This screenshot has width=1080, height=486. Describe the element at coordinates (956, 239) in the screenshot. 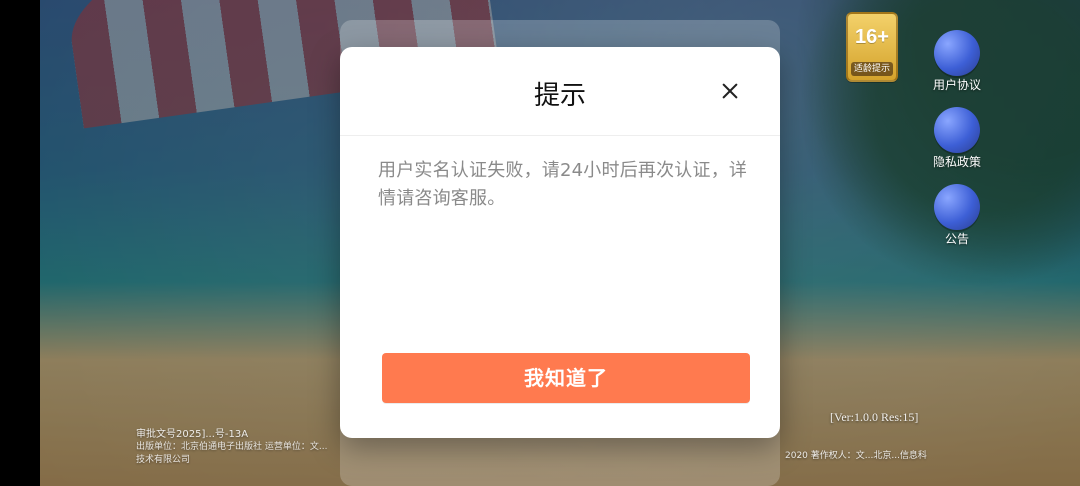

I see `sidebar-announcement-label: 公告` at that location.